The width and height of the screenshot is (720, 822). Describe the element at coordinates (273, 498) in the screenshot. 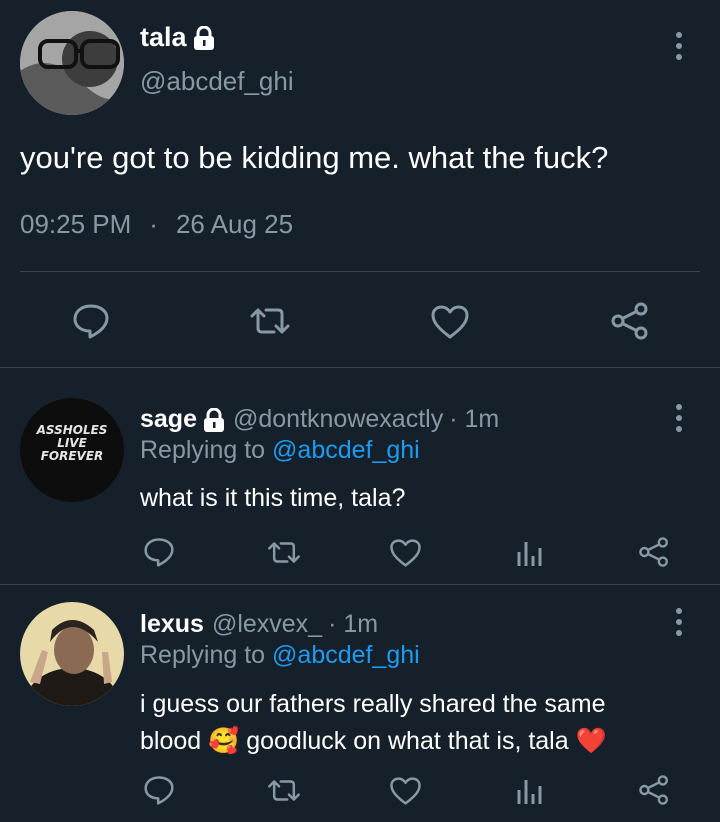

I see `tweet-text: what is it this time, tala?` at that location.